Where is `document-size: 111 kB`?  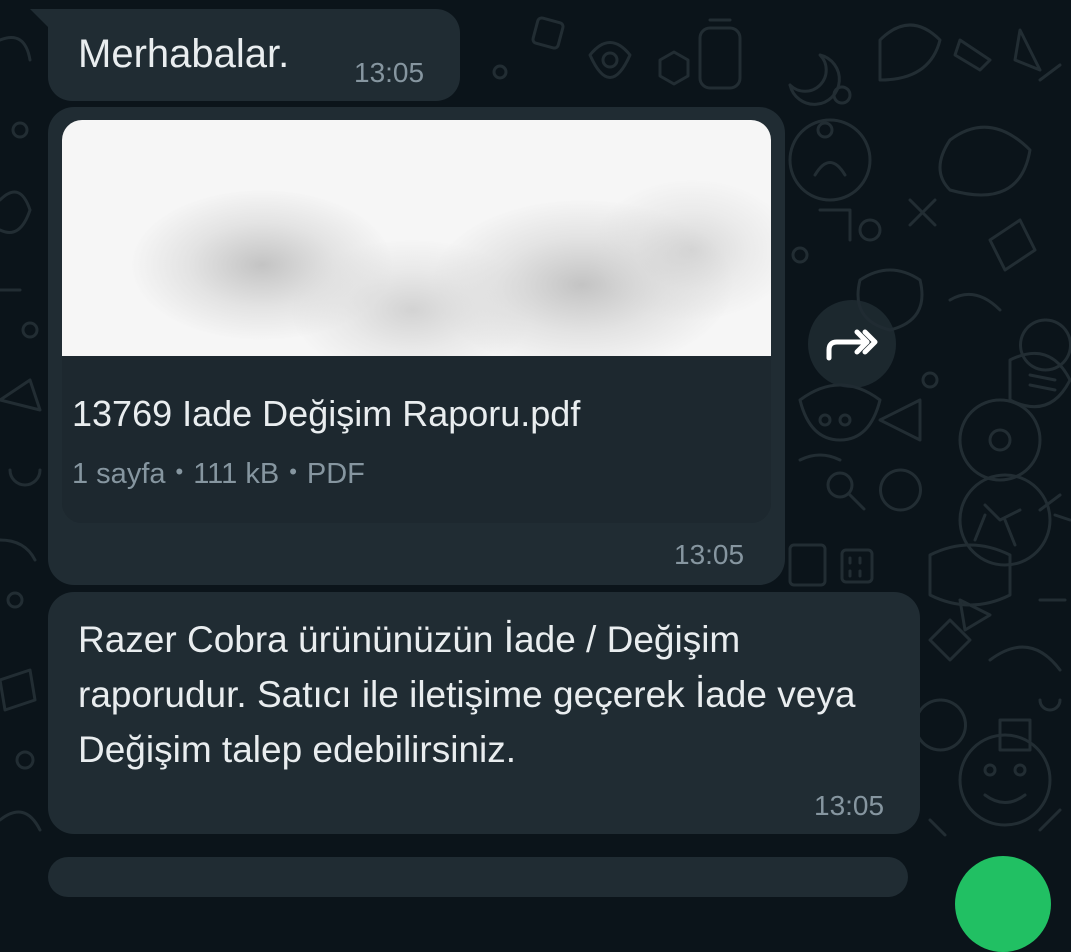 document-size: 111 kB is located at coordinates (236, 474).